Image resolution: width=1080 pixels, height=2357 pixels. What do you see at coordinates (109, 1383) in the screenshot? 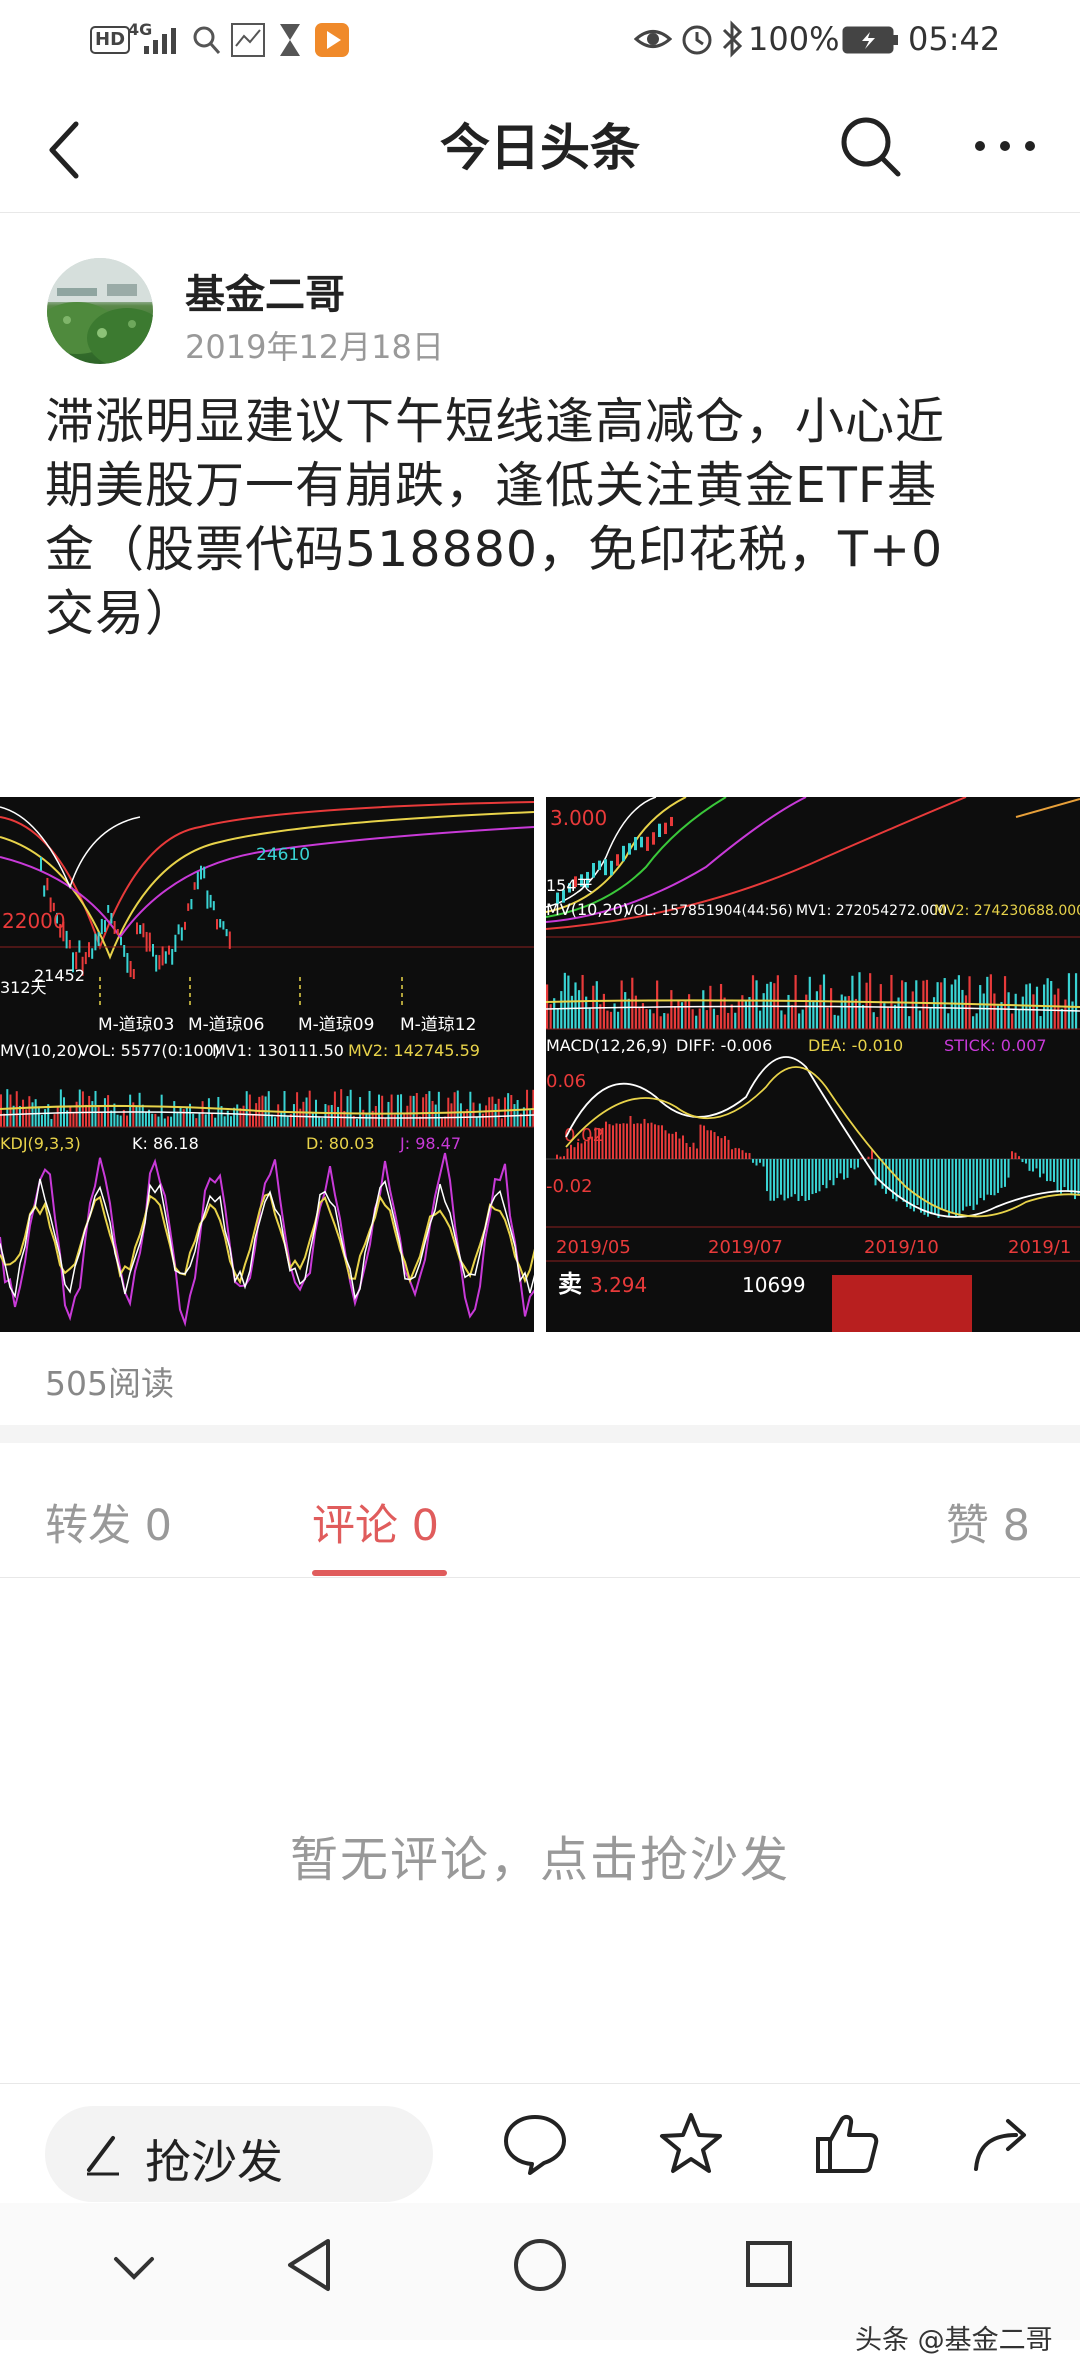
I see `read-count: 505阅读` at bounding box center [109, 1383].